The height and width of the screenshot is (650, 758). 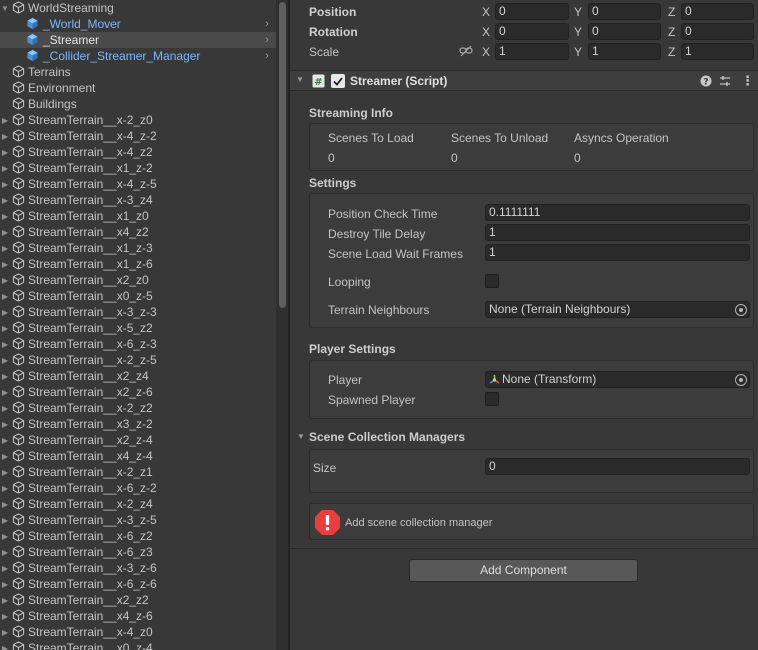 I want to click on hierarchy-item-terrain: ▶ StreamTerrain__x1_z-2, so click(x=138, y=168).